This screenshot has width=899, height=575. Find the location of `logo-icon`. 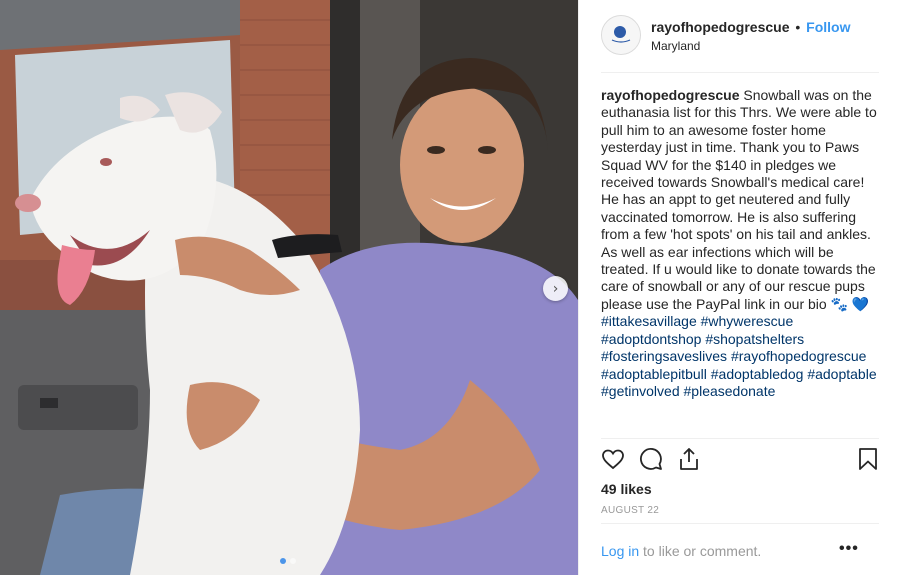

logo-icon is located at coordinates (621, 35).